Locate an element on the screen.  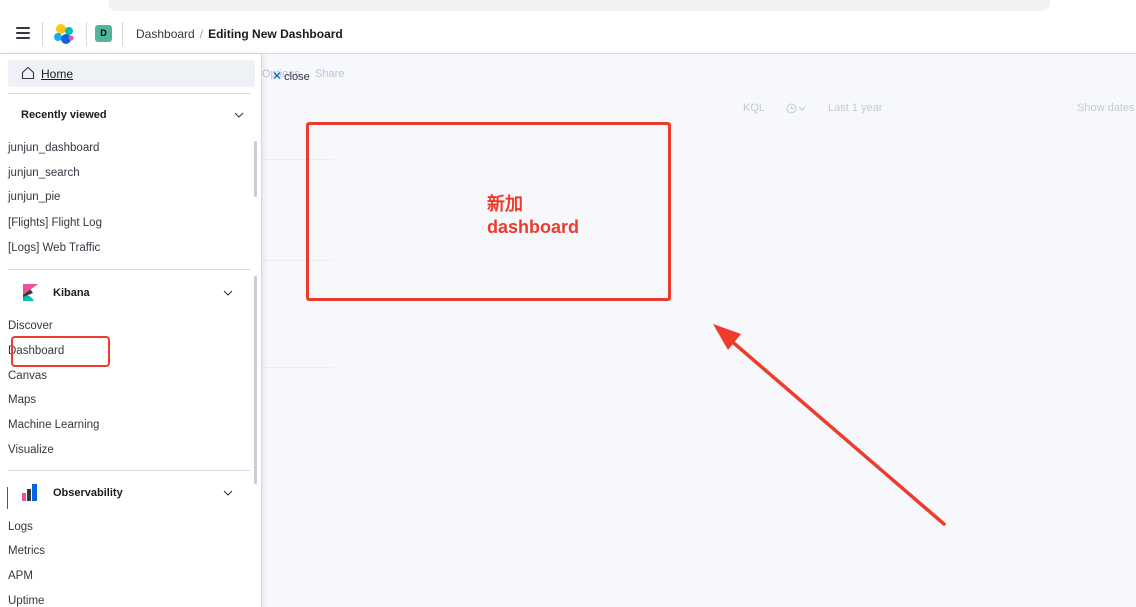
kql-toggle: KQL is located at coordinates (754, 108).